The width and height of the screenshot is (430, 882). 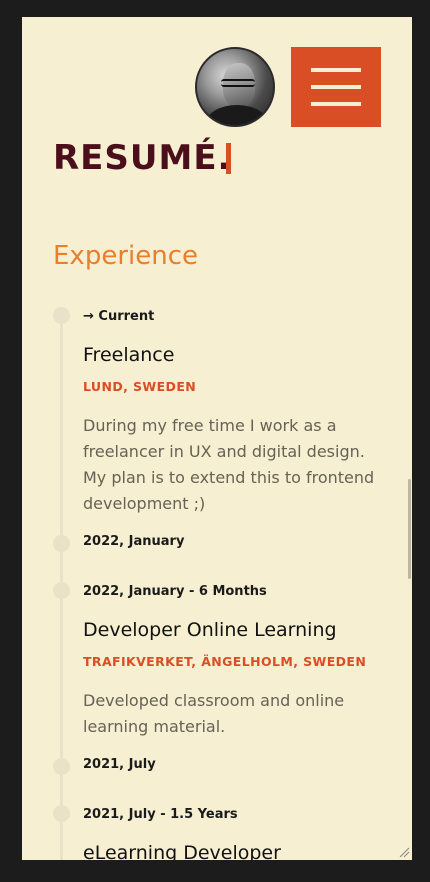 I want to click on avatar, so click(x=235, y=87).